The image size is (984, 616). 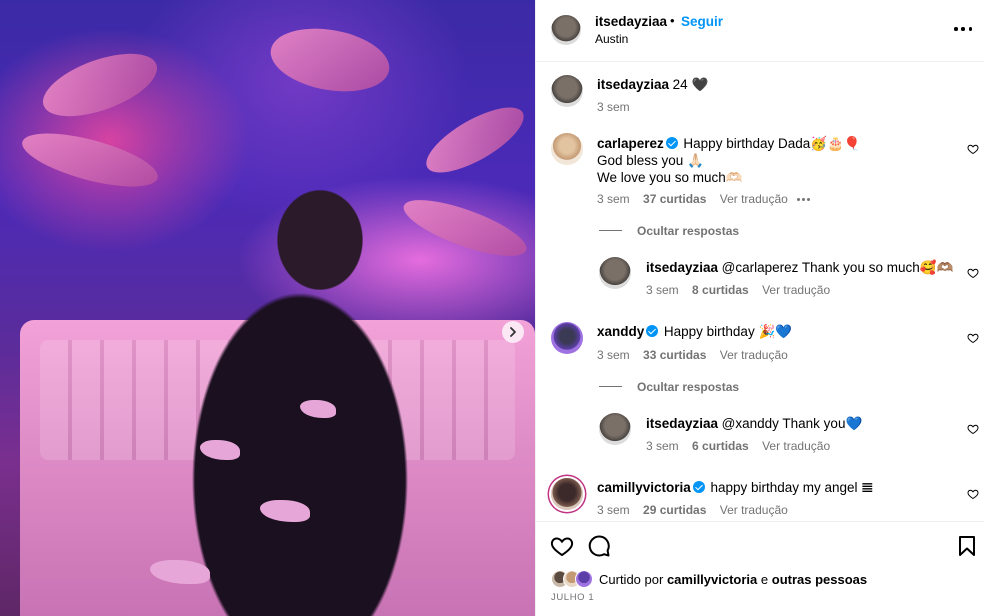 I want to click on author-username: itsedayziaa, so click(x=631, y=21).